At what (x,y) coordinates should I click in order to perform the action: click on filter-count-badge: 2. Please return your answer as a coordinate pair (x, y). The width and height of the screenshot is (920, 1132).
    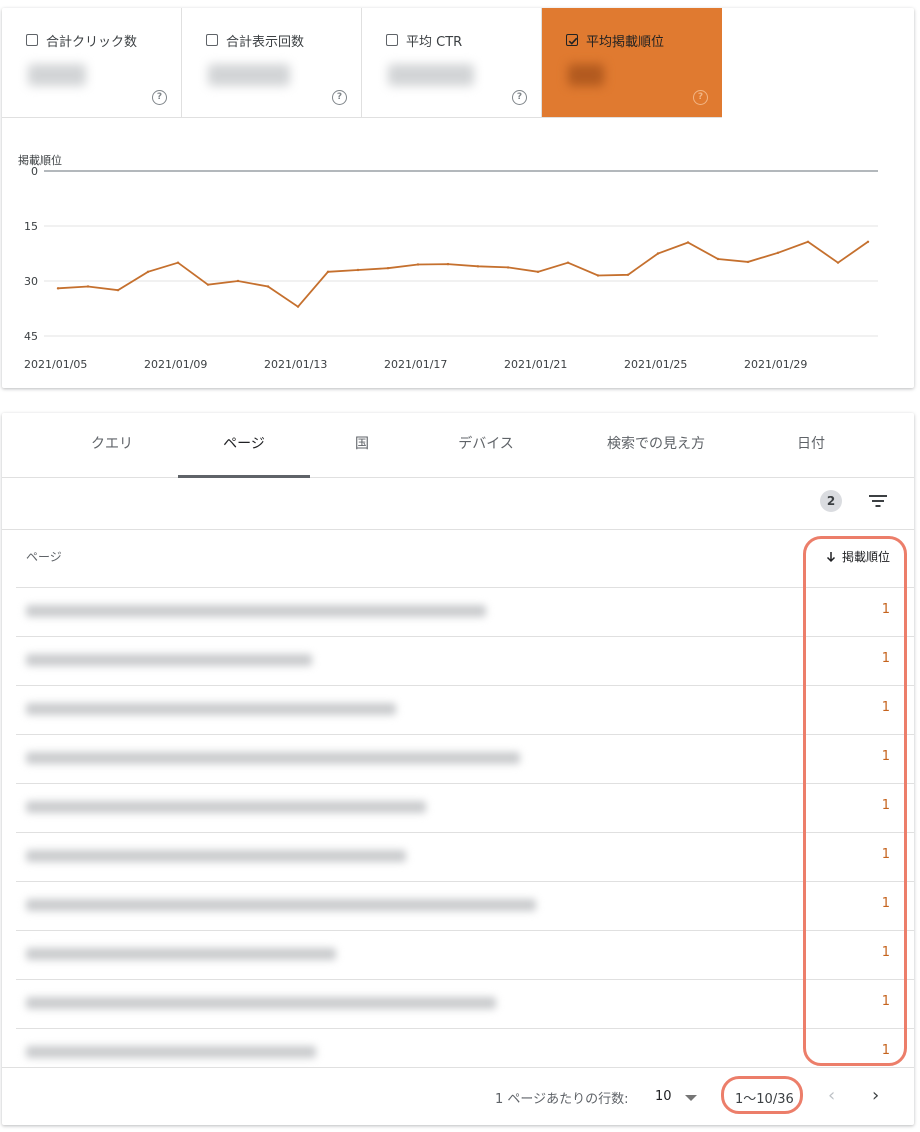
    Looking at the image, I should click on (831, 501).